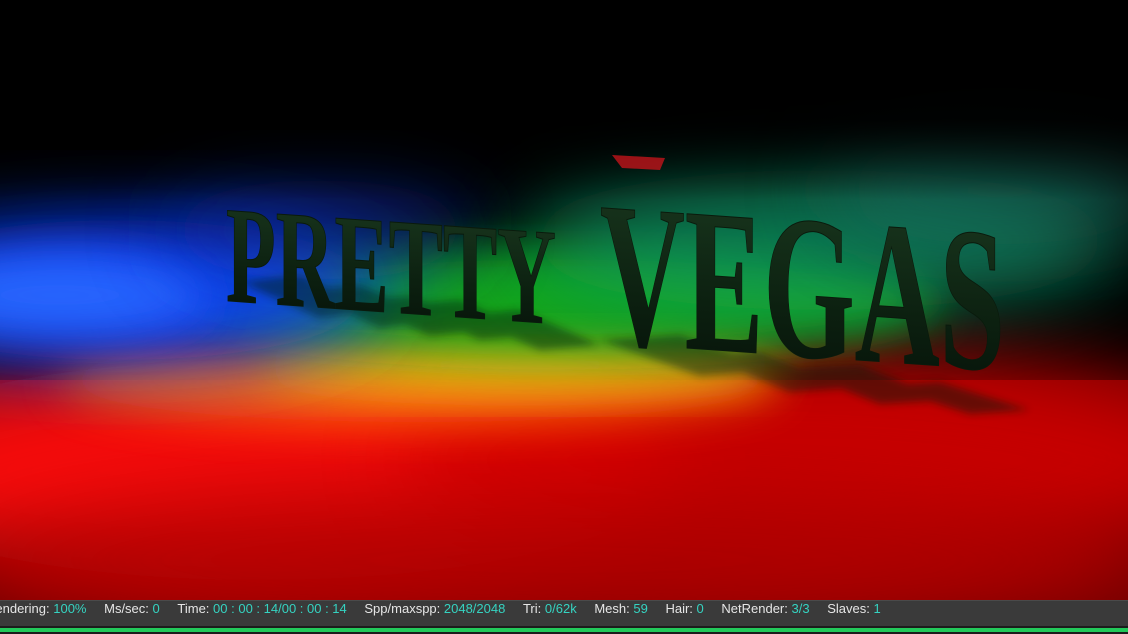  I want to click on stat-spp: Spp/maxspp: 2048/2048, so click(435, 608).